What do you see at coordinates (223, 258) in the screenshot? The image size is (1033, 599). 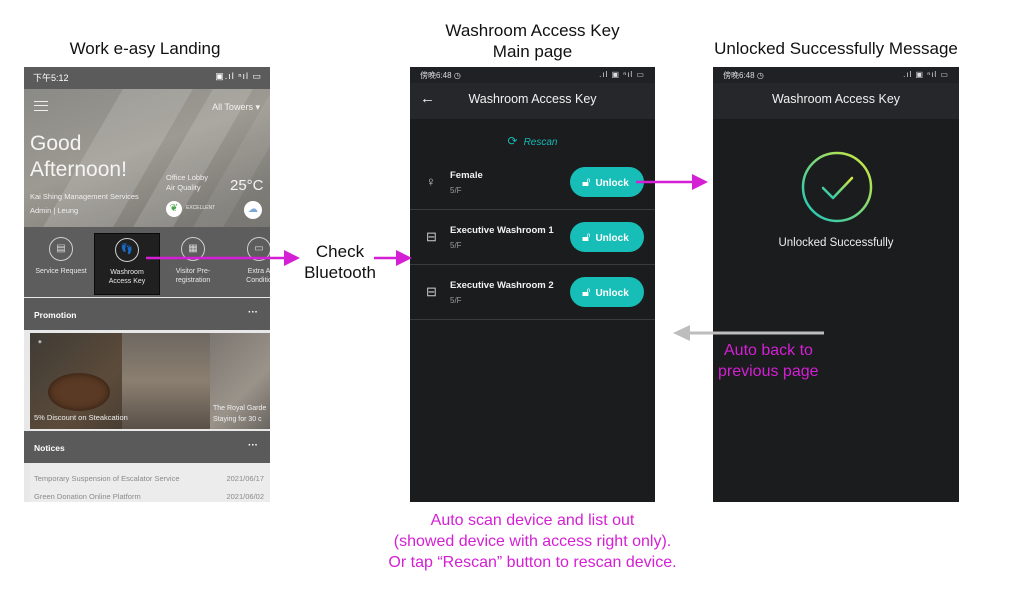 I see `arrow-to-check-bluetooth` at bounding box center [223, 258].